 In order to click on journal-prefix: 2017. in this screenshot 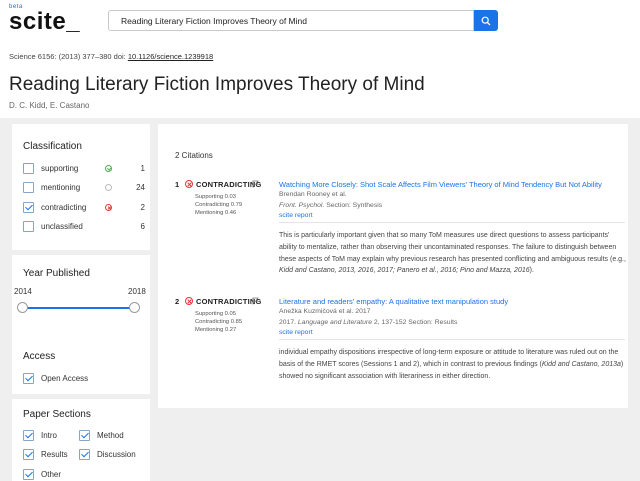, I will do `click(288, 322)`.